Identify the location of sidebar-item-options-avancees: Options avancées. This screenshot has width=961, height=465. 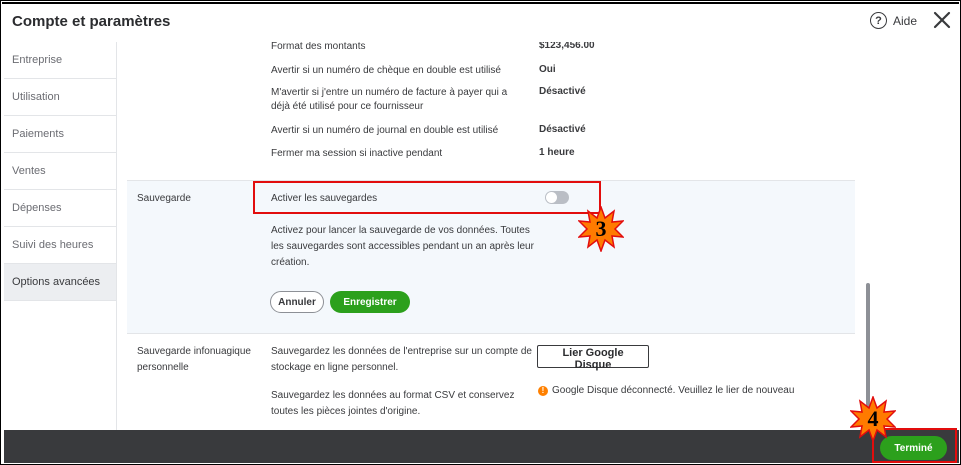
(60, 282).